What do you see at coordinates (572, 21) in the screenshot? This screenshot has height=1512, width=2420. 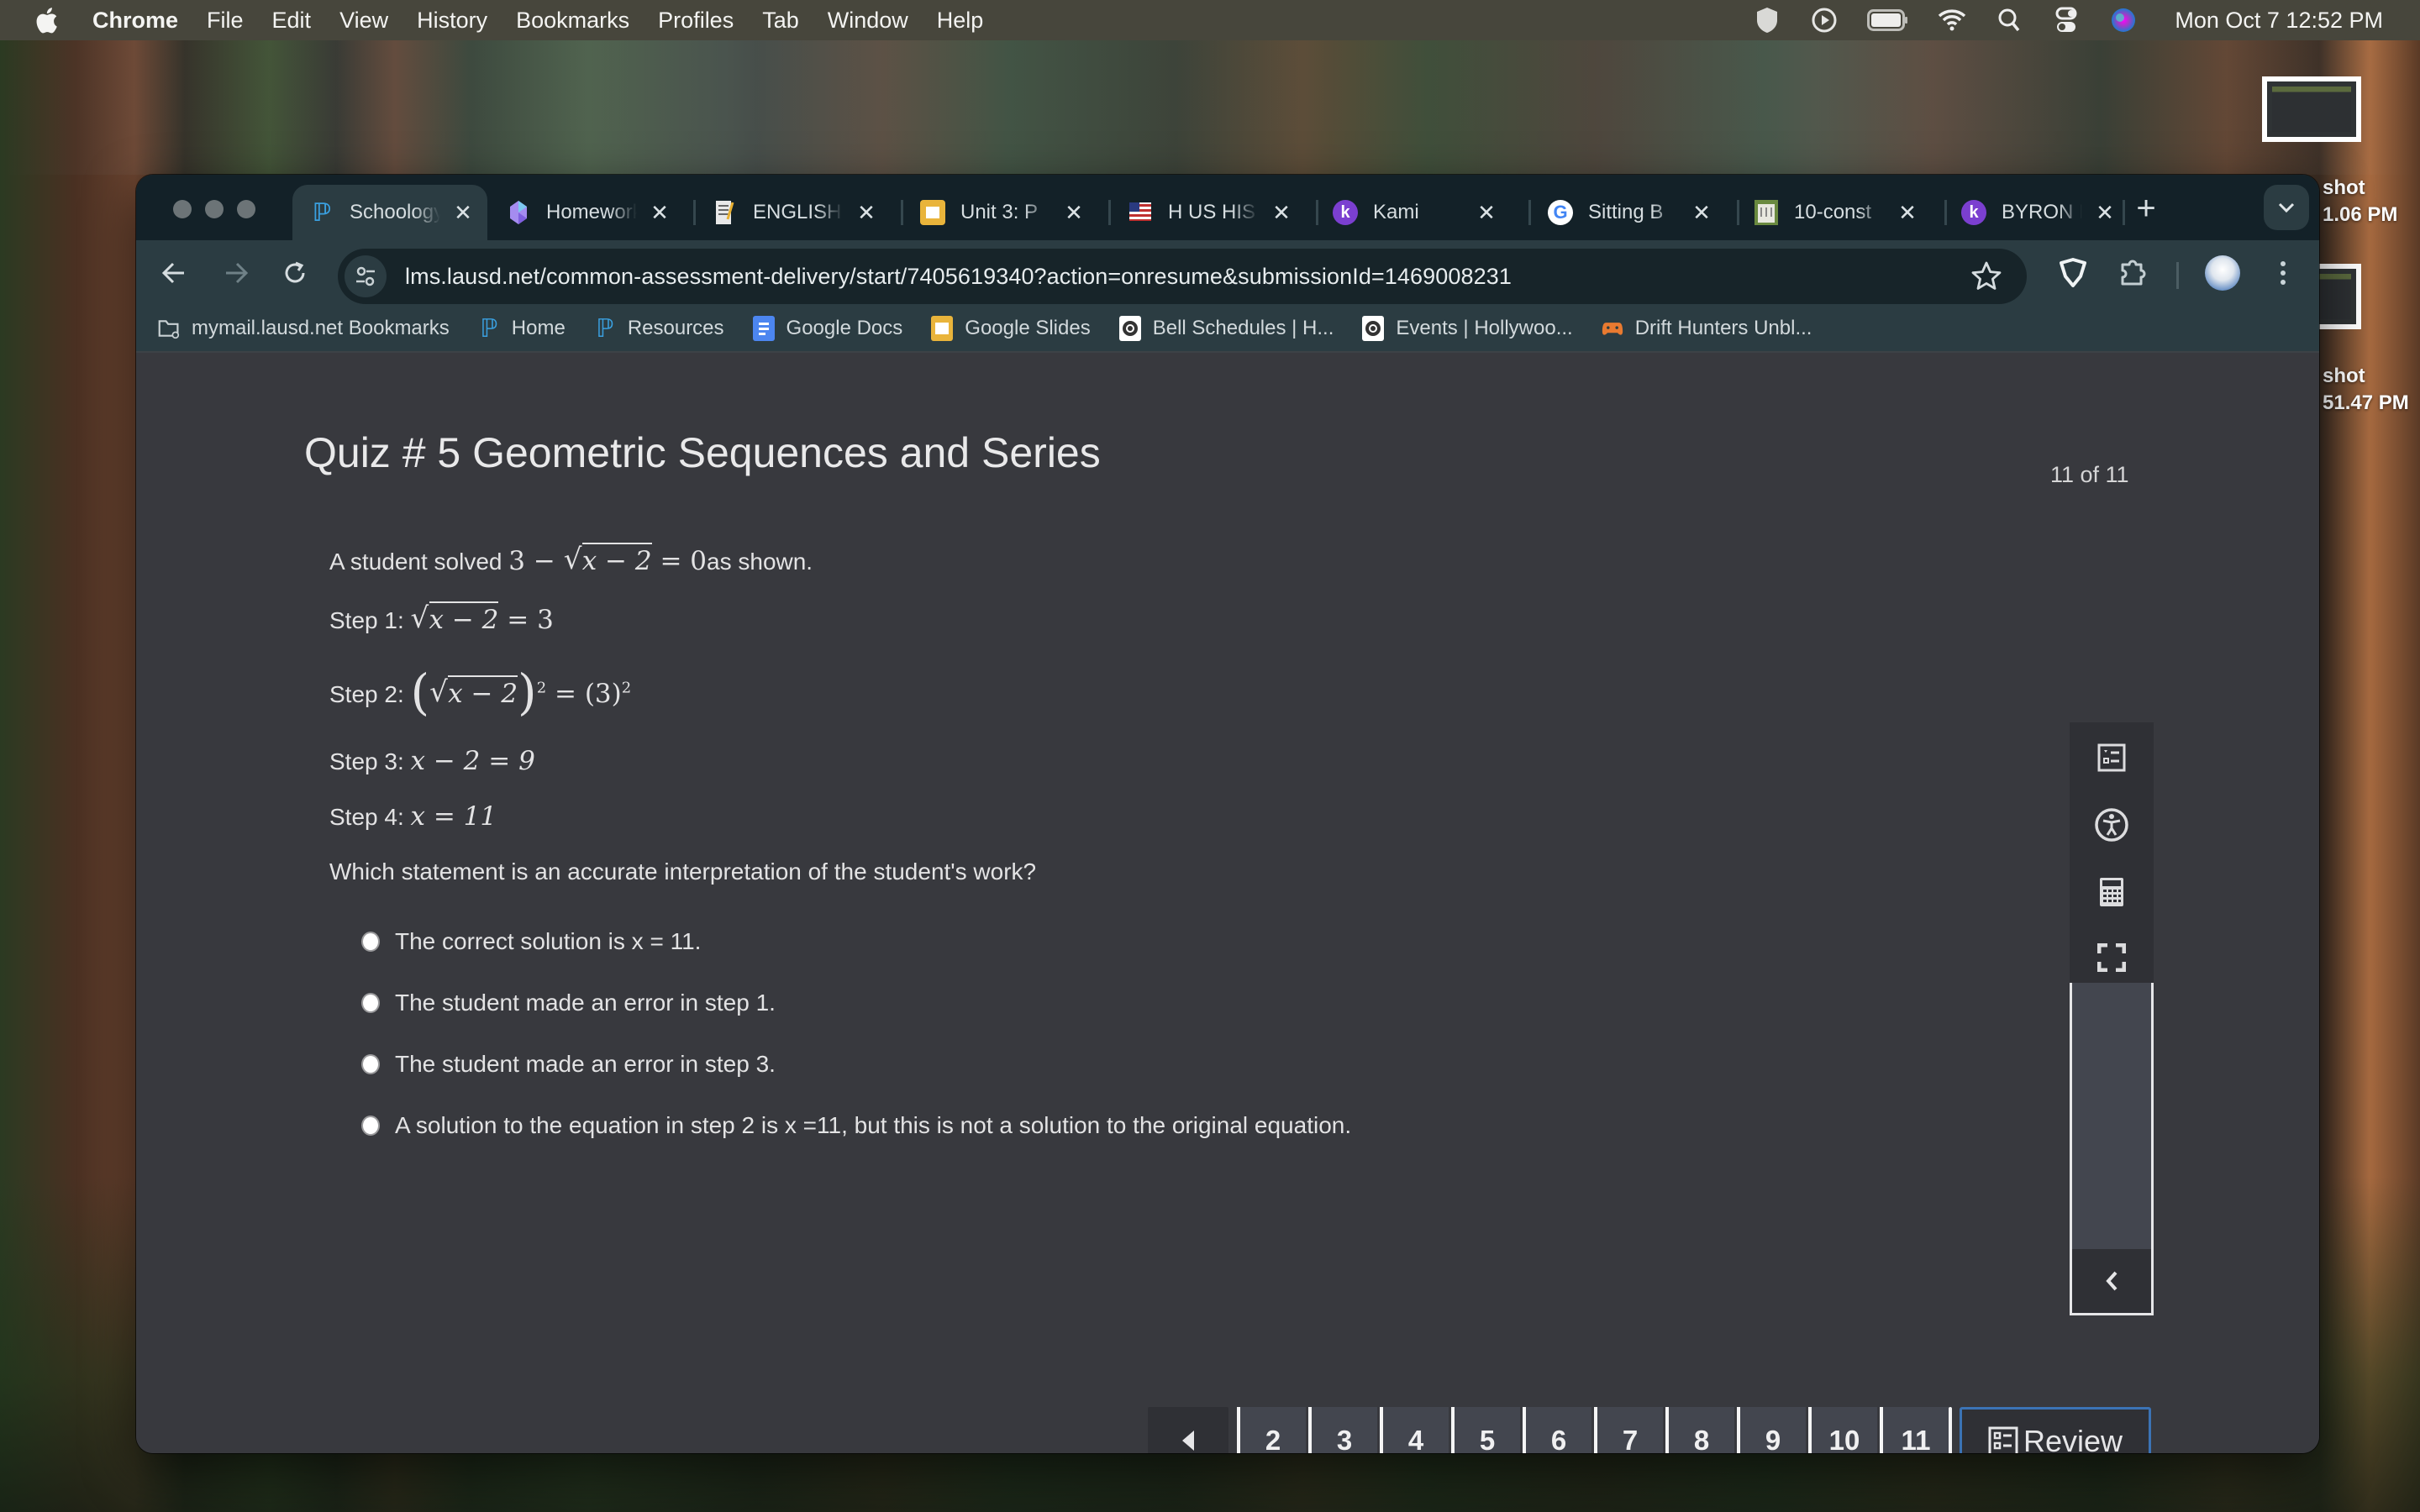 I see `menu-bookmarks: Bookmarks` at bounding box center [572, 21].